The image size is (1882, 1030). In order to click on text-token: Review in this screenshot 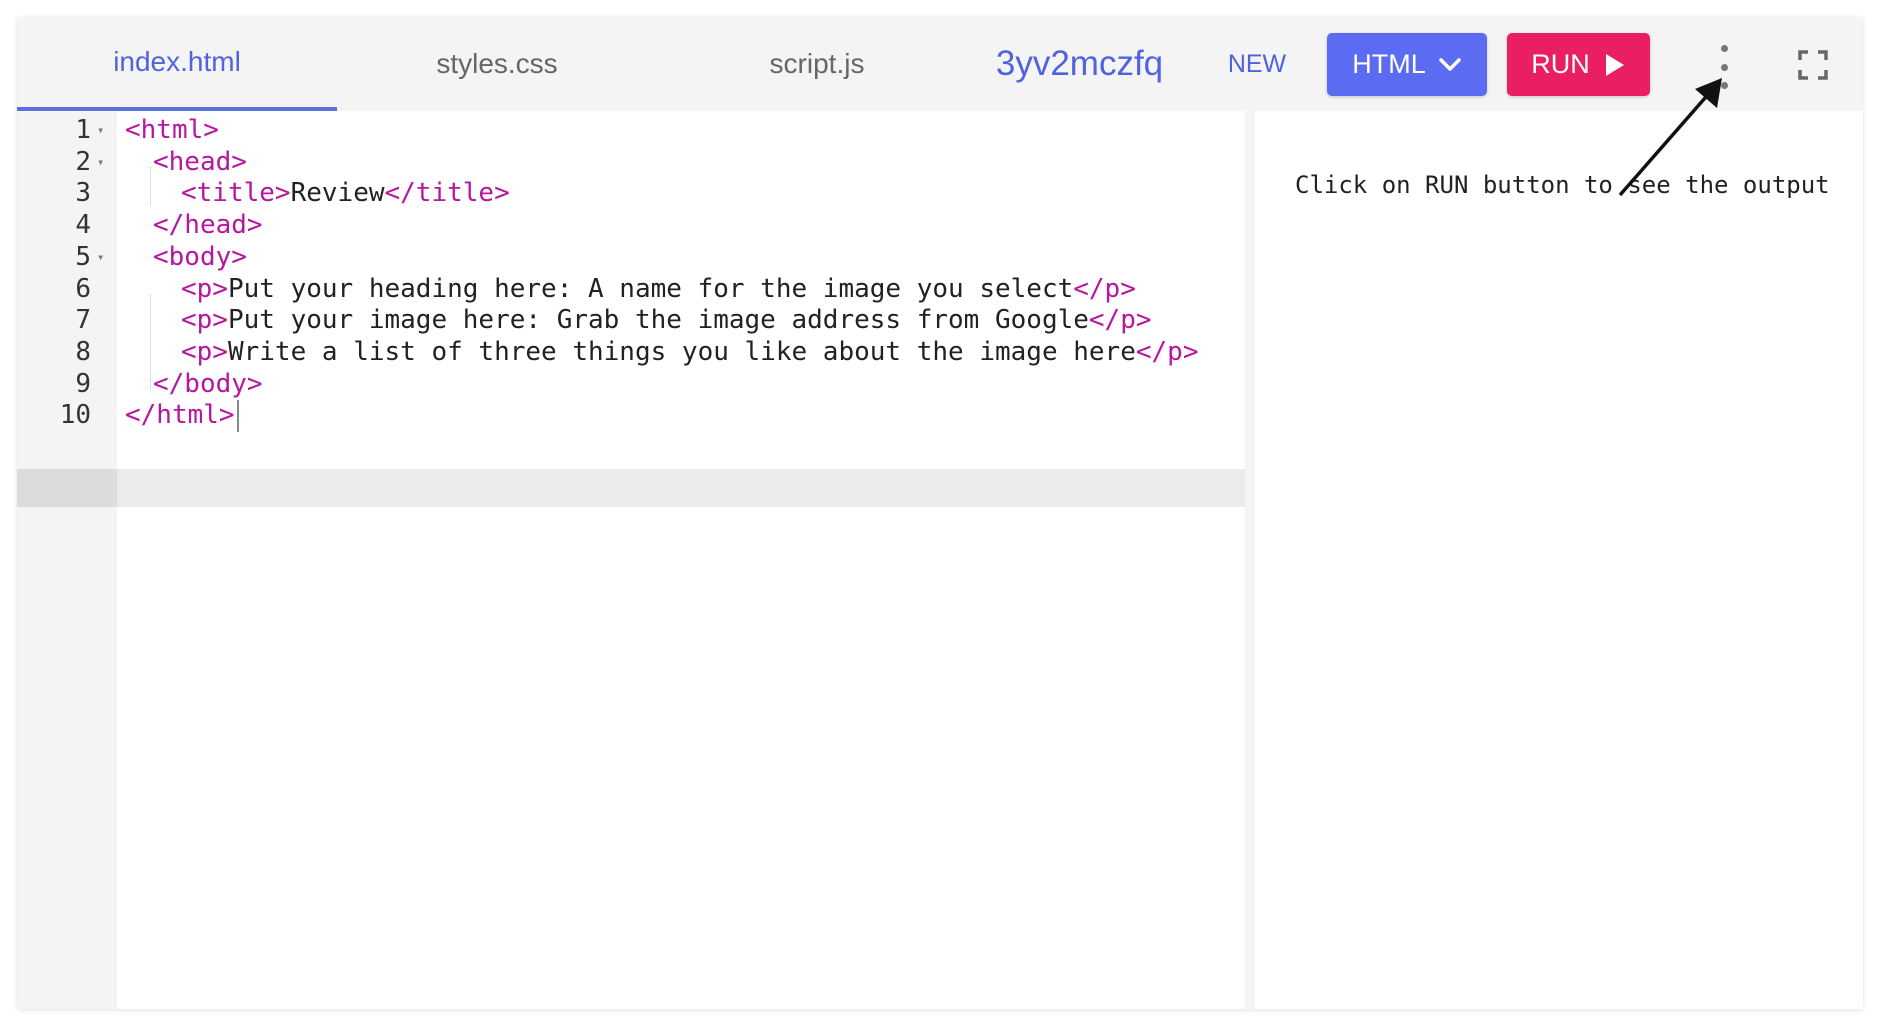, I will do `click(337, 193)`.